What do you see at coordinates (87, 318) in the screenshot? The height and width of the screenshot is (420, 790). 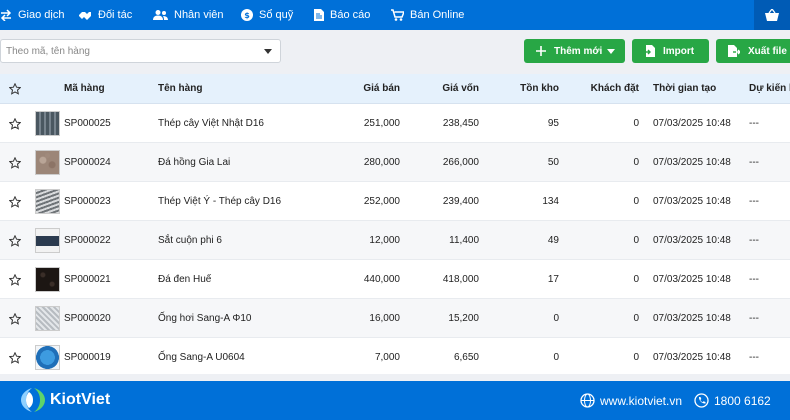 I see `cell-code: SP000020` at bounding box center [87, 318].